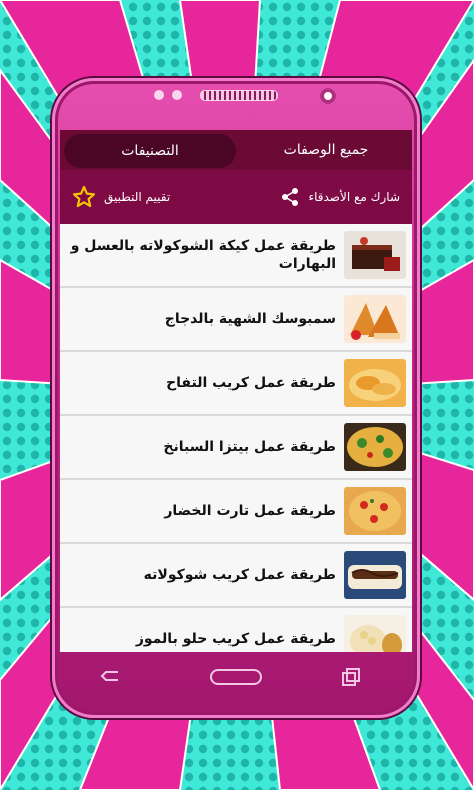 Image resolution: width=474 pixels, height=790 pixels. What do you see at coordinates (235, 639) in the screenshot?
I see `recipe-title: طريقة عمل كريب حلو بالموز` at bounding box center [235, 639].